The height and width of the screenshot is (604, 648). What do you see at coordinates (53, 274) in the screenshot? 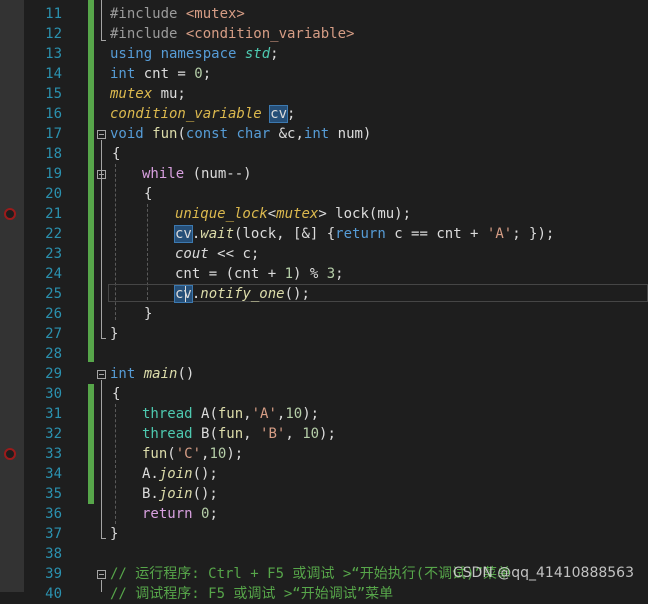
I see `line-number: 24` at bounding box center [53, 274].